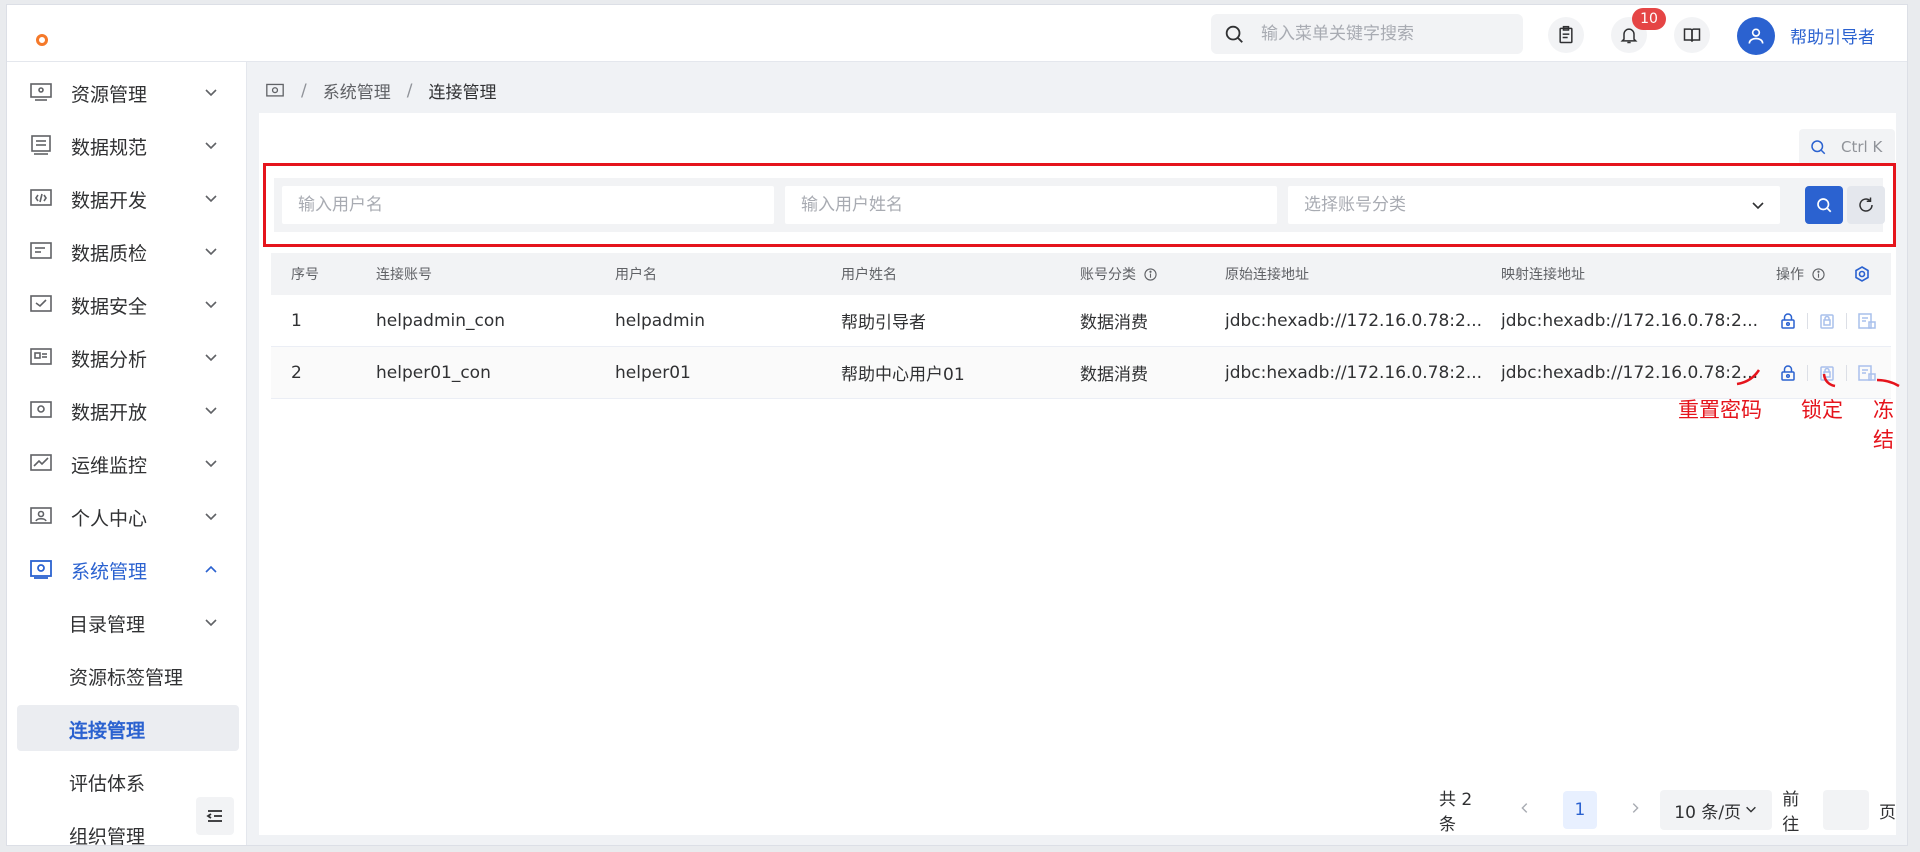 Image resolution: width=1920 pixels, height=852 pixels. What do you see at coordinates (1846, 810) in the screenshot?
I see `goto-page-input` at bounding box center [1846, 810].